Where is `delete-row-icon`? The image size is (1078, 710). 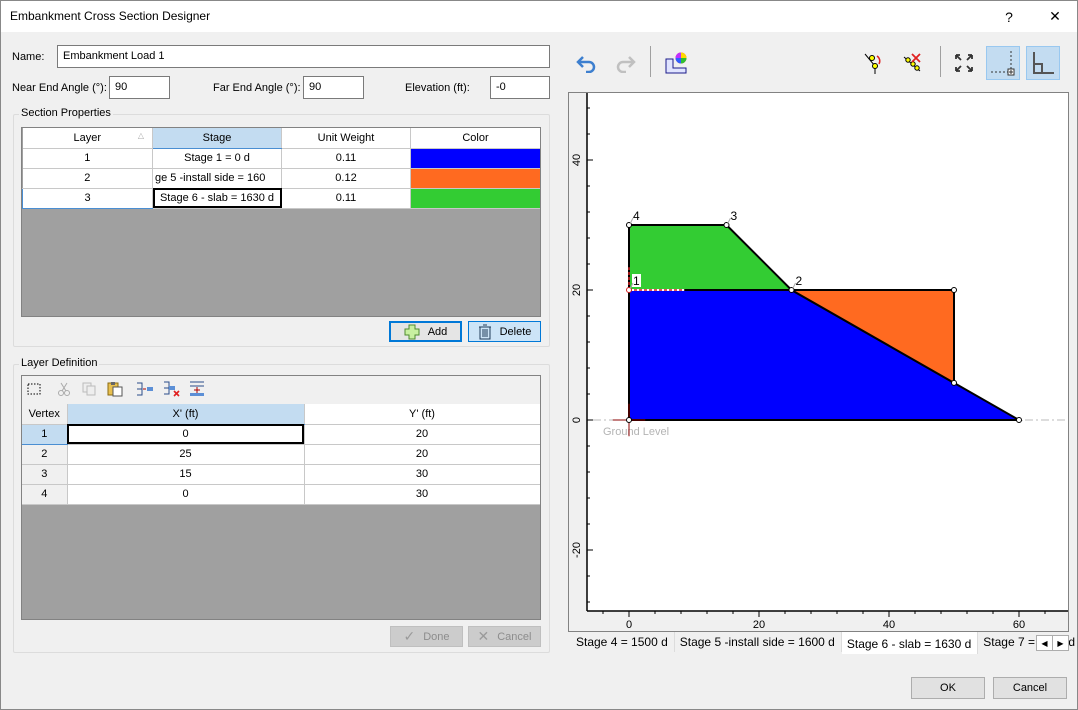 delete-row-icon is located at coordinates (172, 389).